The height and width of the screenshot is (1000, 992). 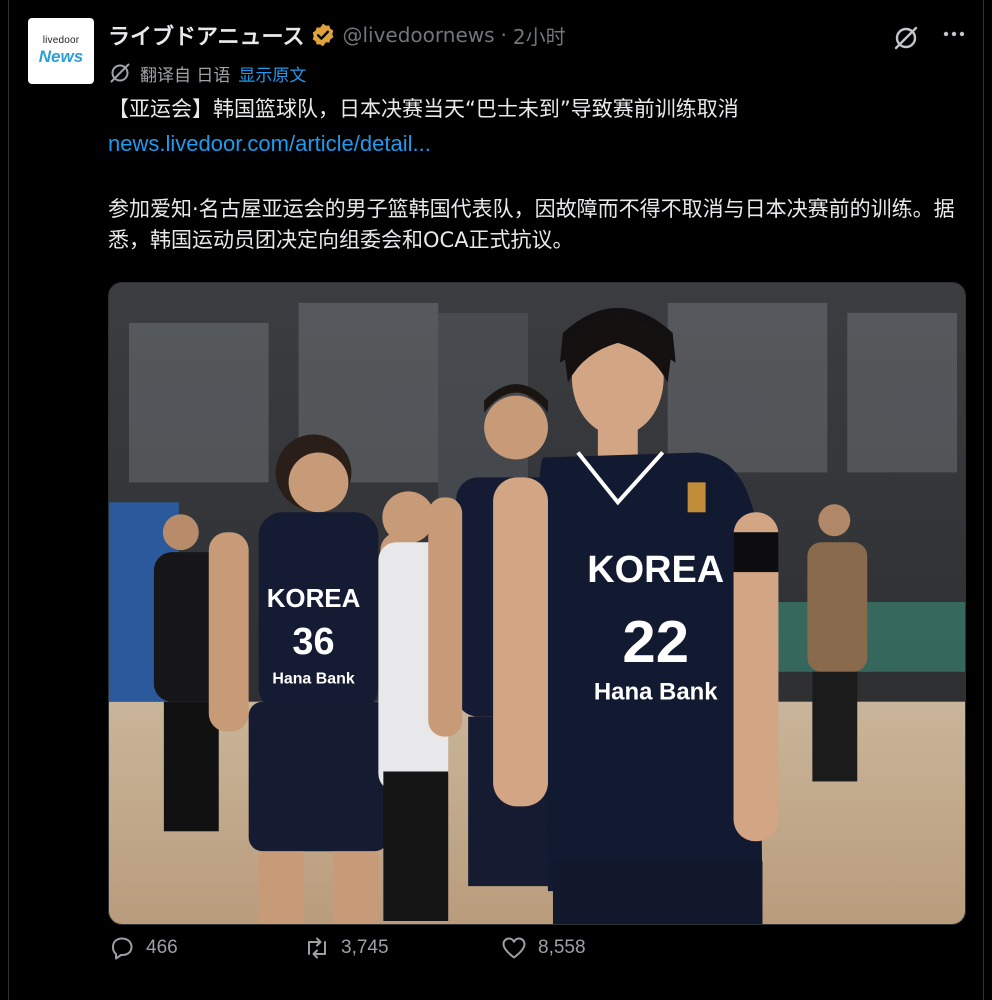 What do you see at coordinates (272, 73) in the screenshot?
I see `show-original-link: 显示原文` at bounding box center [272, 73].